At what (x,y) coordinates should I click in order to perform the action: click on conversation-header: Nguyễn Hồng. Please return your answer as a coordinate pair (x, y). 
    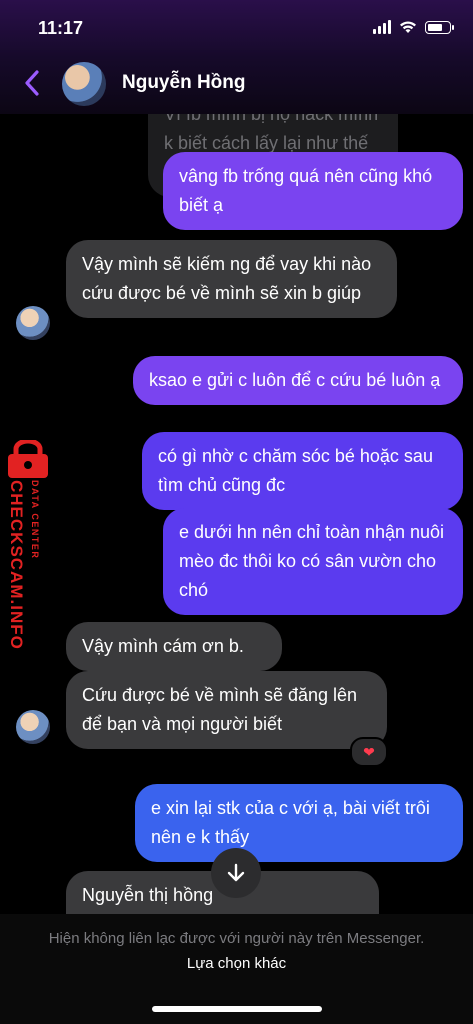
    Looking at the image, I should click on (236, 86).